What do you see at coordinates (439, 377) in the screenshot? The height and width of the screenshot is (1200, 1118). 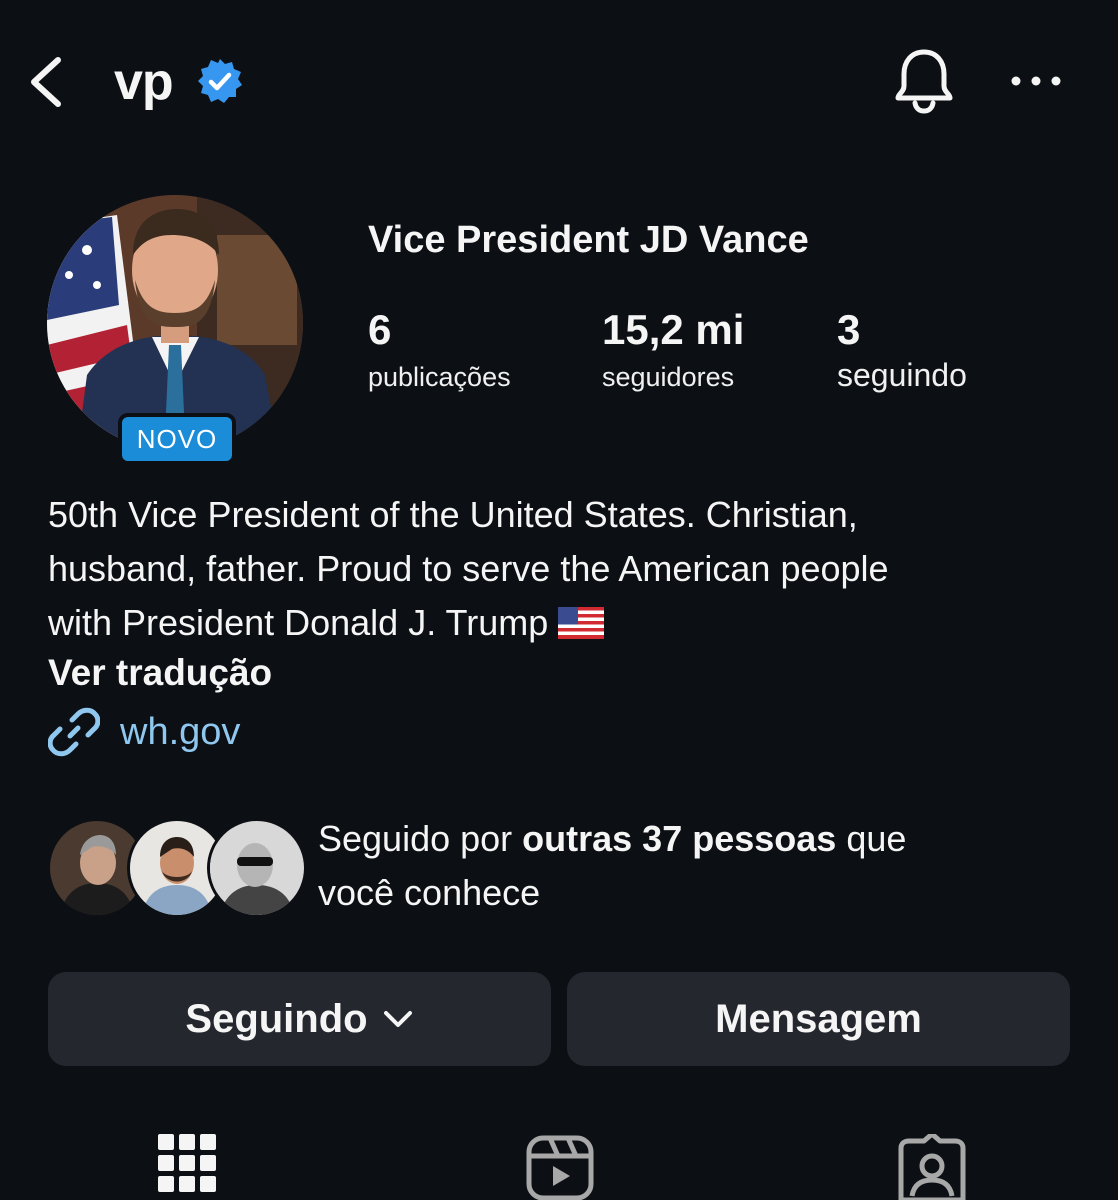 I see `stat-posts-label: publicações` at bounding box center [439, 377].